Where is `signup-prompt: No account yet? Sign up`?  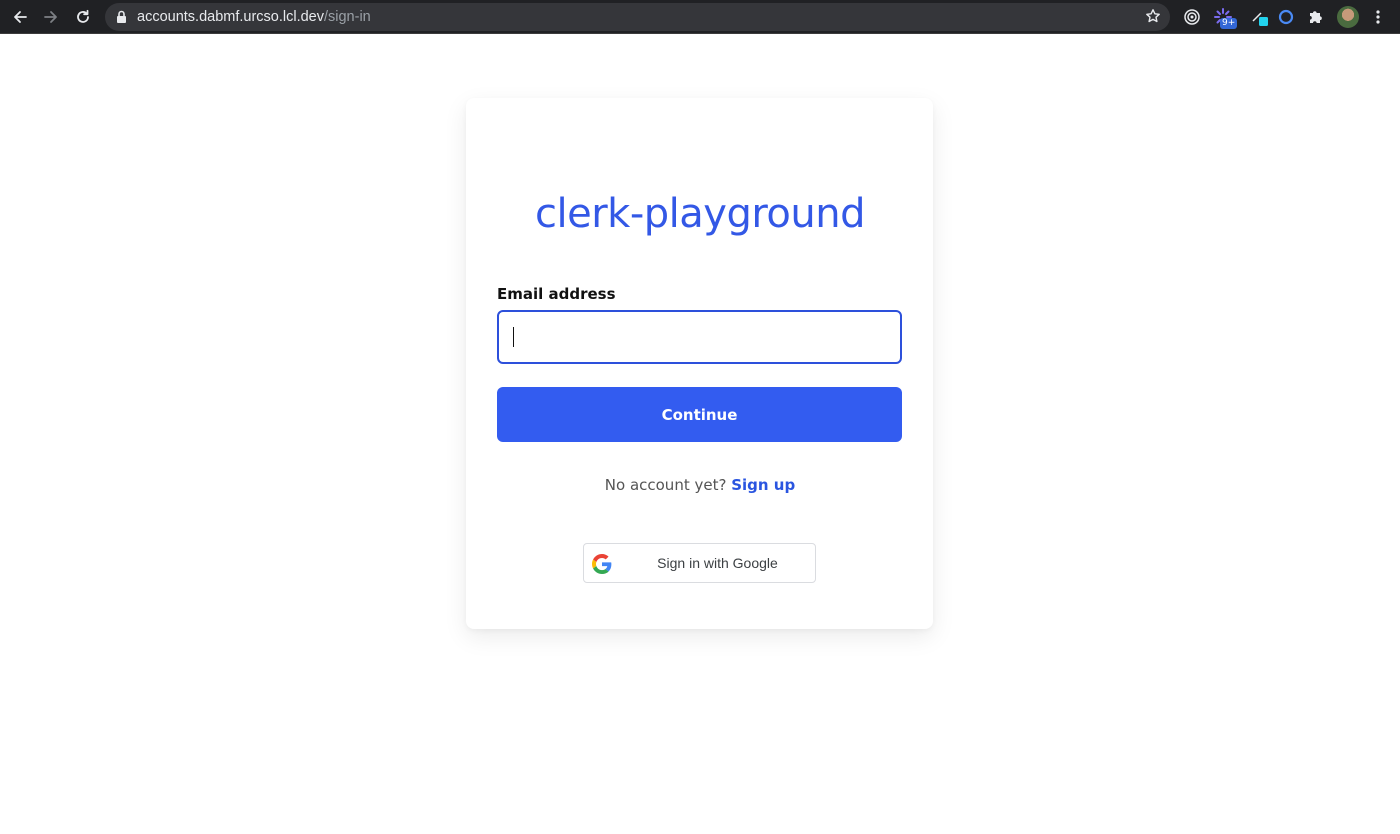 signup-prompt: No account yet? Sign up is located at coordinates (700, 485).